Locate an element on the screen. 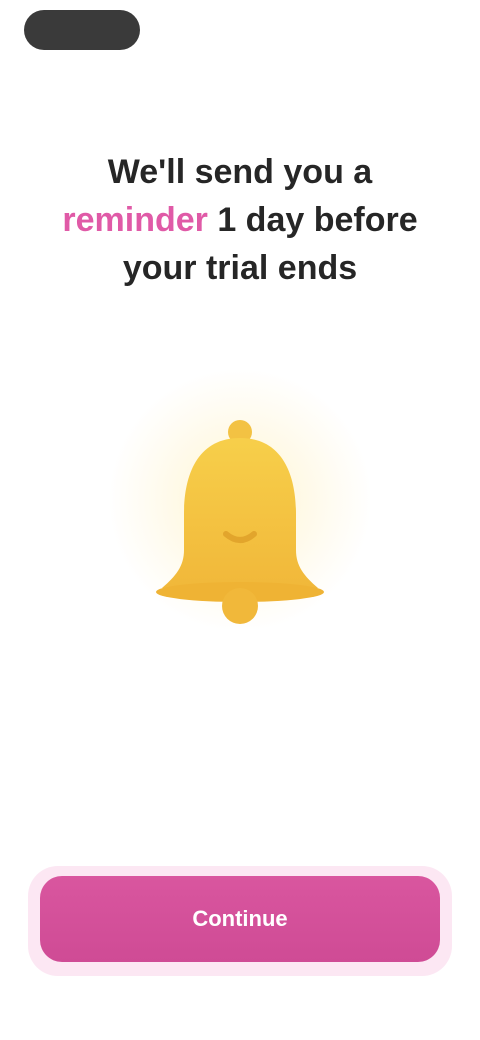 The height and width of the screenshot is (1040, 480). headline-line-3: your trial ends is located at coordinates (240, 268).